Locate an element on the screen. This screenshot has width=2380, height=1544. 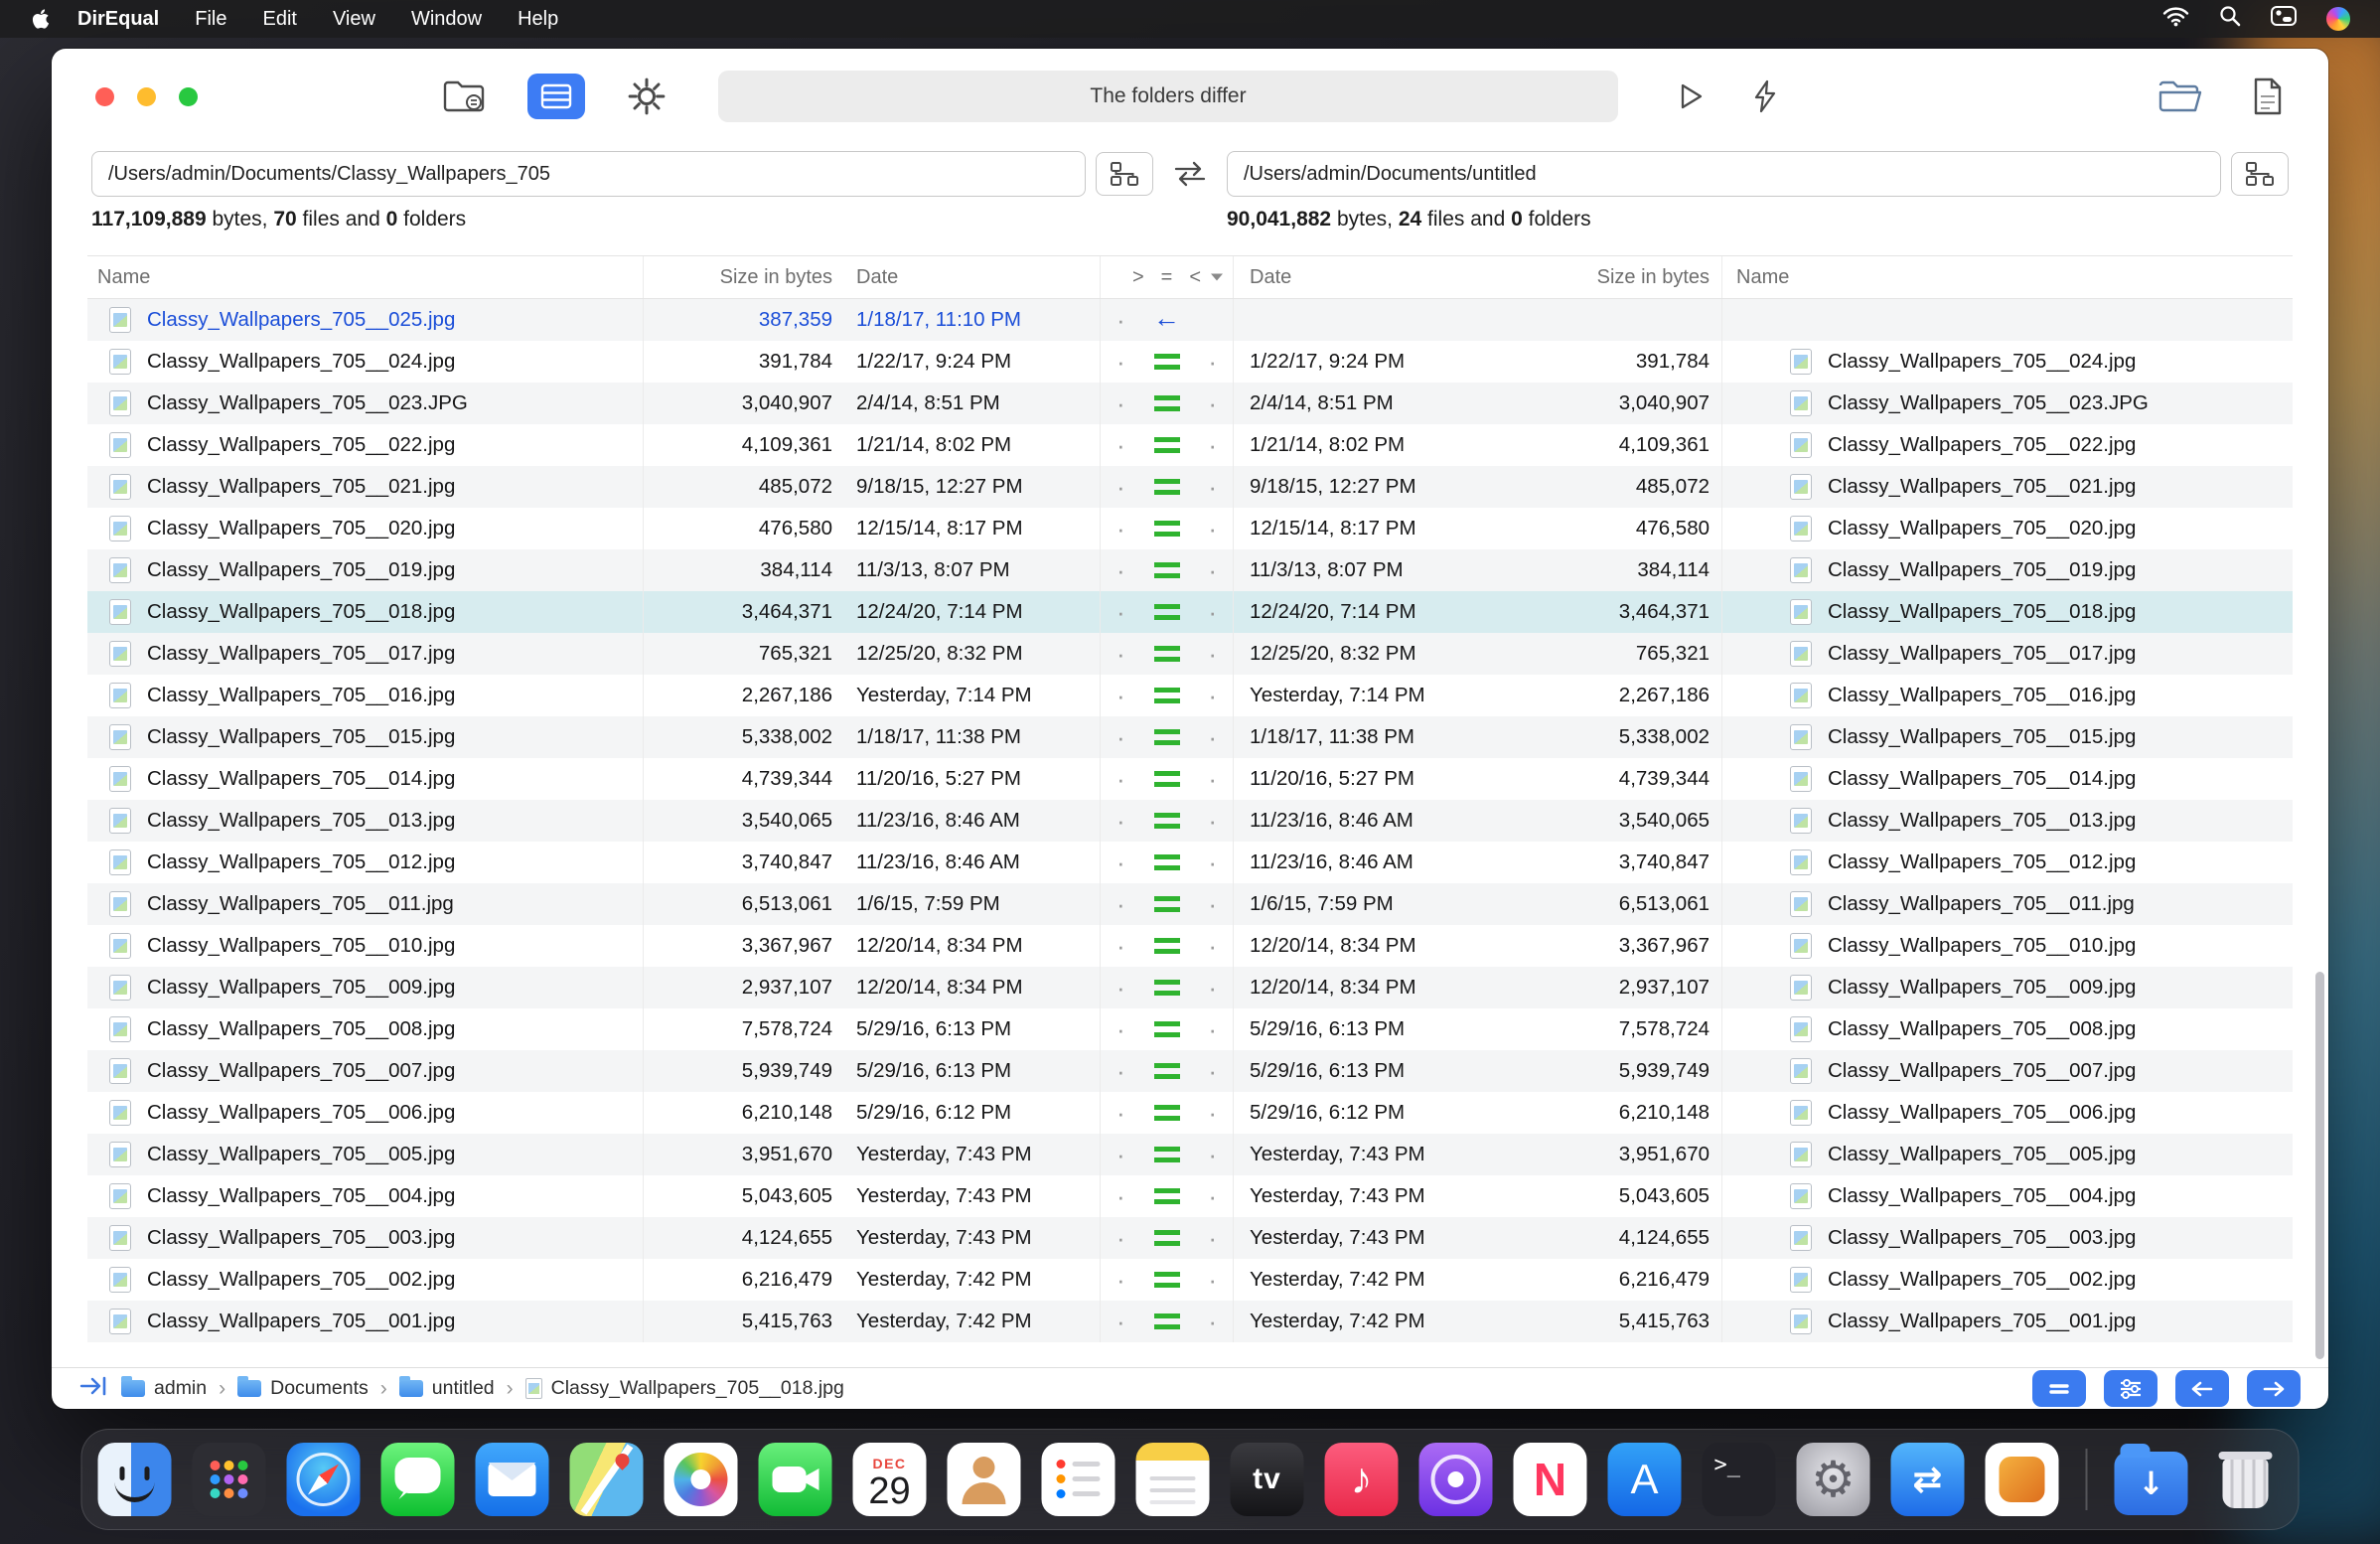
settings-gear-button is located at coordinates (647, 96).